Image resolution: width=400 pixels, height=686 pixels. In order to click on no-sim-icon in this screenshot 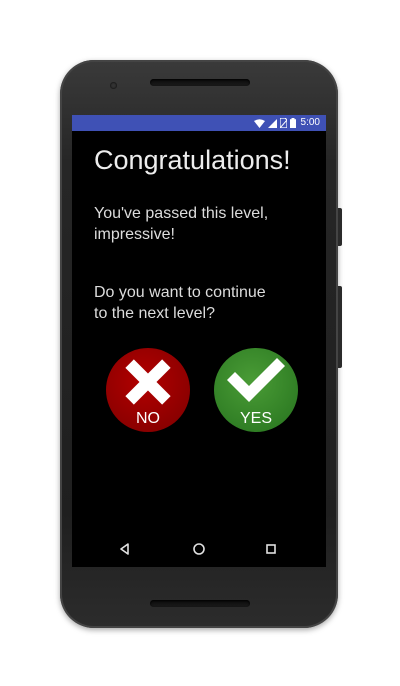, I will do `click(283, 123)`.